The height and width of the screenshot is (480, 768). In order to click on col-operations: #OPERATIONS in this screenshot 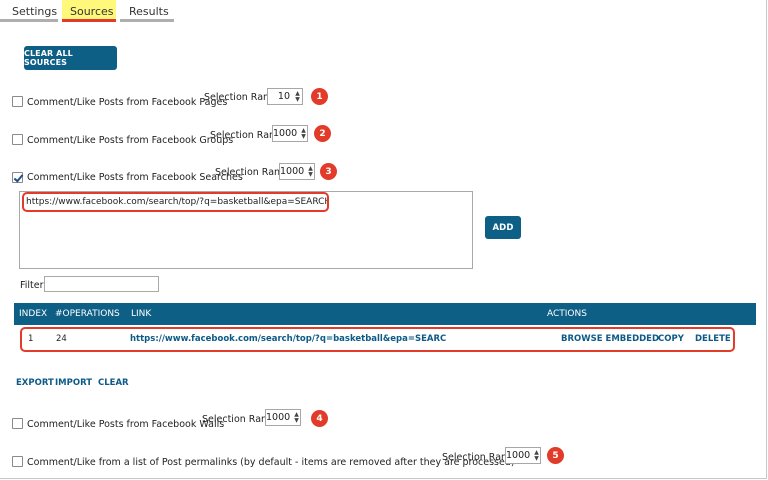, I will do `click(87, 314)`.